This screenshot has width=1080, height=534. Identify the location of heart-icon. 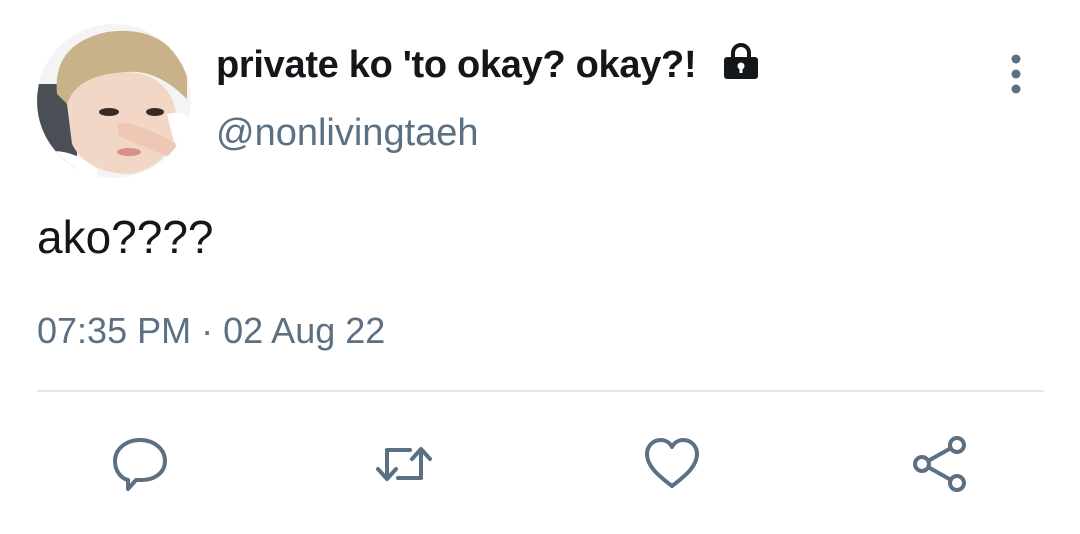
(672, 463).